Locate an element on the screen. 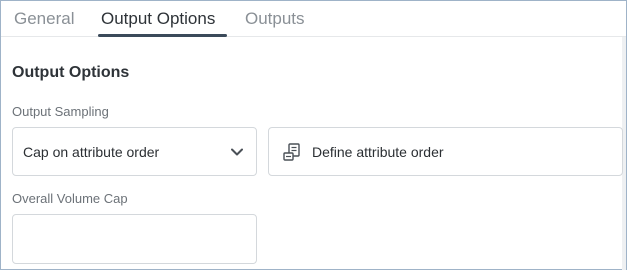 Image resolution: width=627 pixels, height=270 pixels. tab-general: General is located at coordinates (44, 19).